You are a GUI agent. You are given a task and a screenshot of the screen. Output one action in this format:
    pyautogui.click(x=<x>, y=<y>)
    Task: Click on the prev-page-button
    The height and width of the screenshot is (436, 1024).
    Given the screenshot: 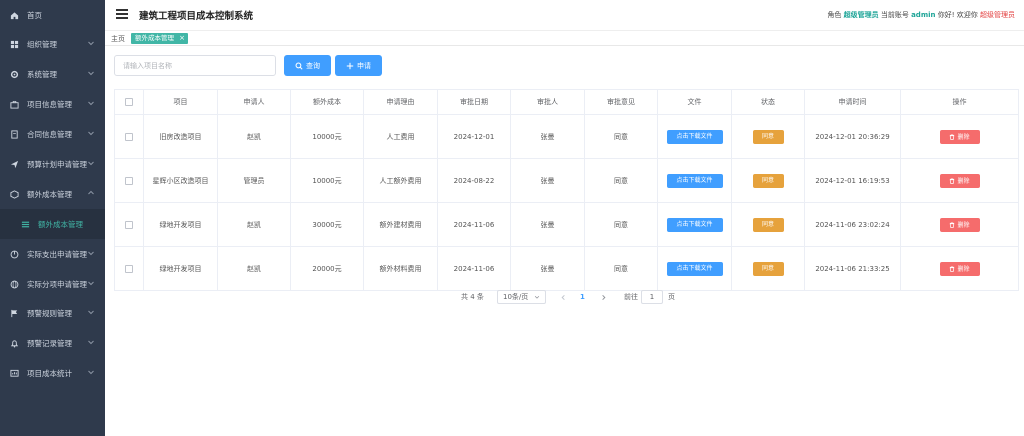 What is the action you would take?
    pyautogui.click(x=563, y=297)
    